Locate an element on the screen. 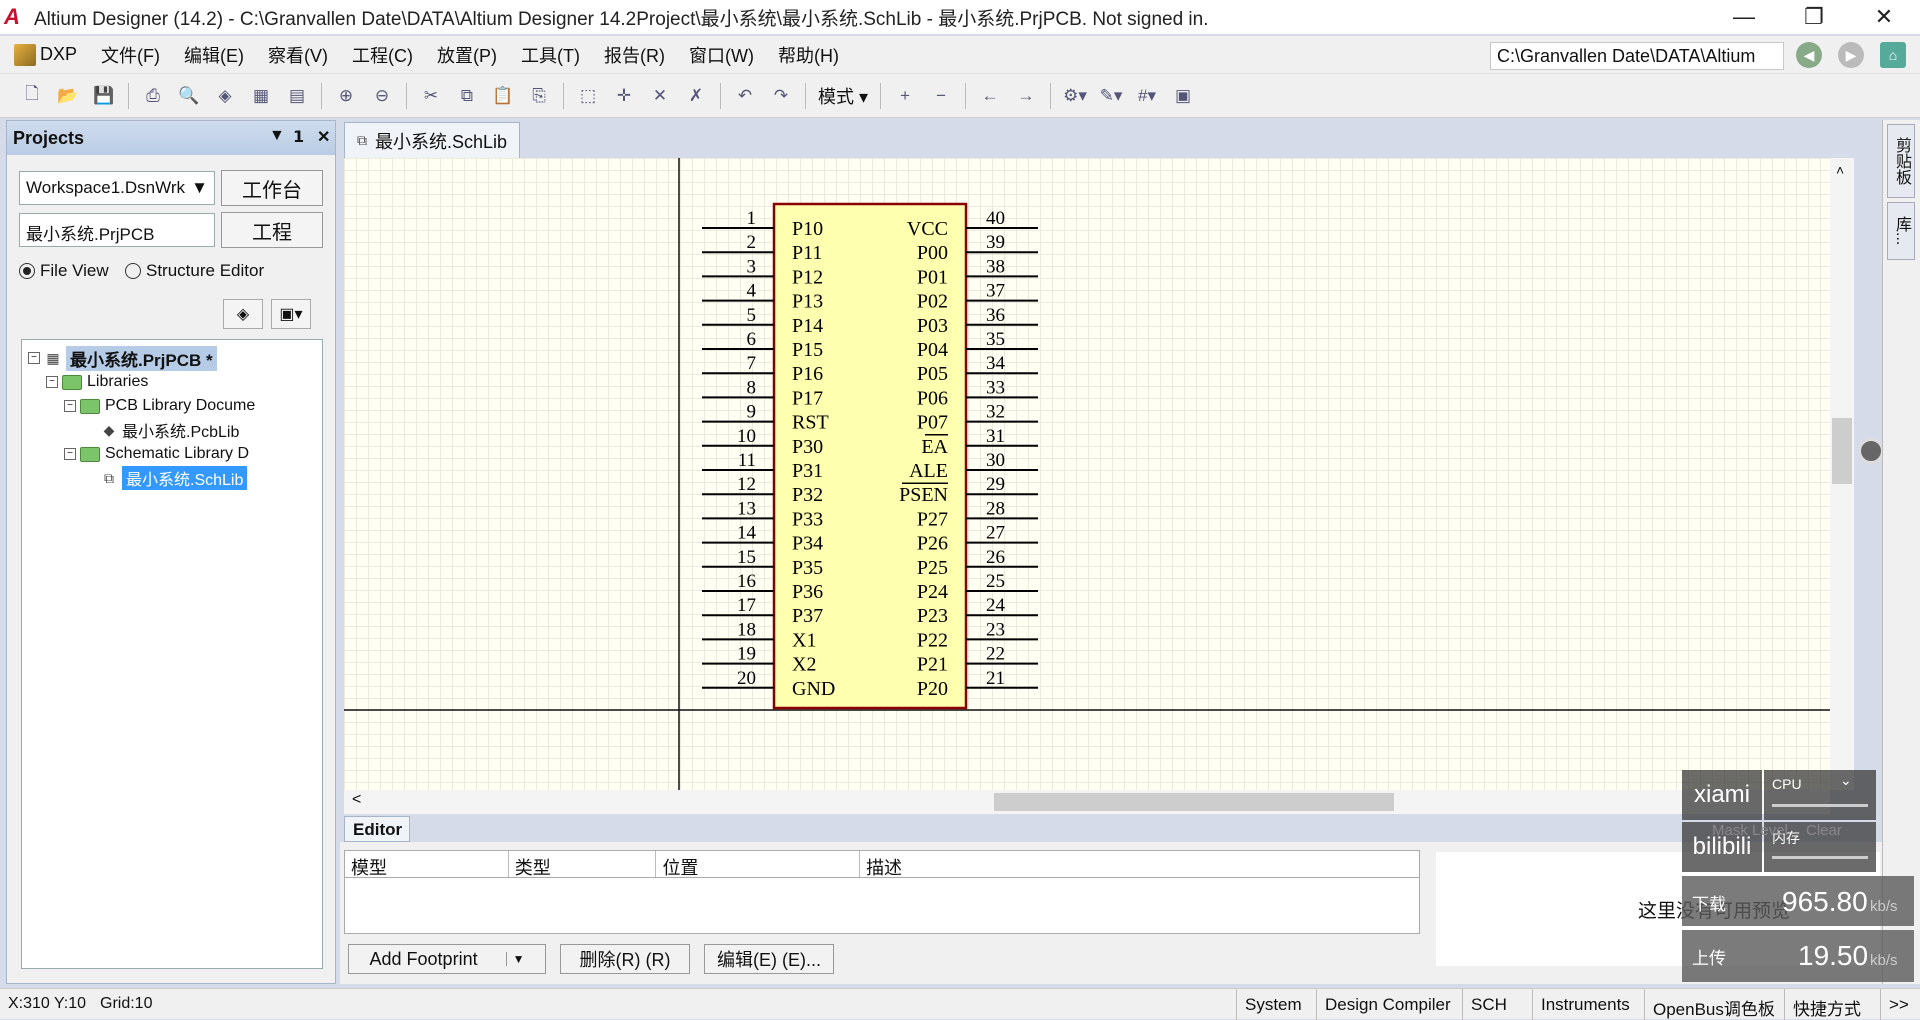 The width and height of the screenshot is (1920, 1020). save-icon: 💾 is located at coordinates (104, 96).